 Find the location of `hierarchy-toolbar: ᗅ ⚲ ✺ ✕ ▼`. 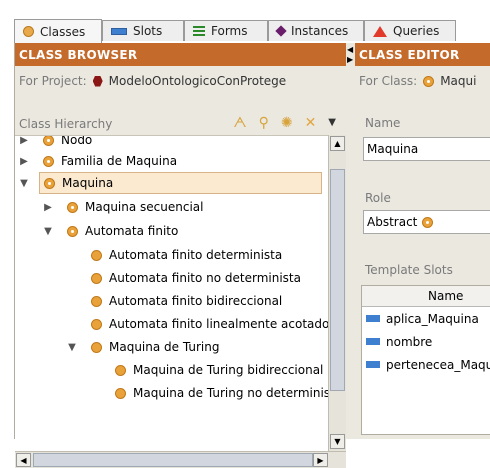

hierarchy-toolbar: ᗅ ⚲ ✺ ✕ ▼ is located at coordinates (284, 123).